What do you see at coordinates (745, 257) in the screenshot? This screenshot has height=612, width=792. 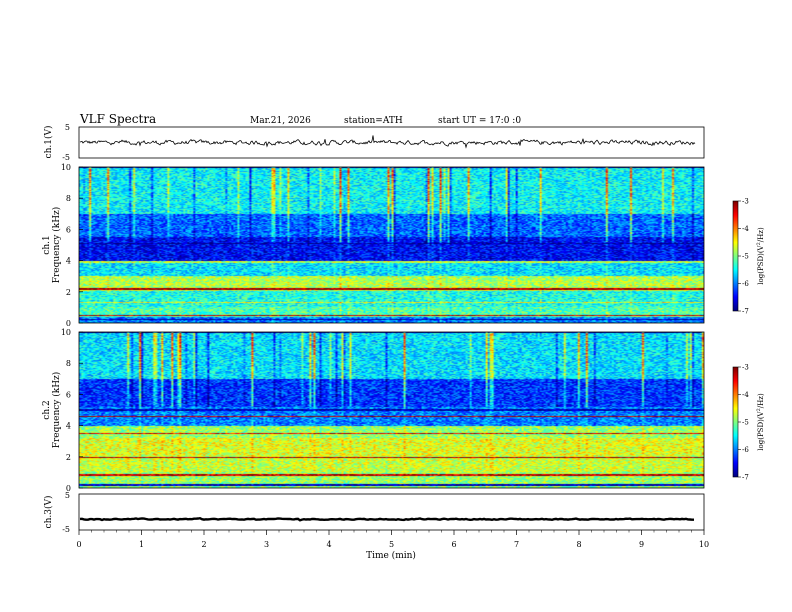 I see `ch1-colorbar-ticklabel: -5` at bounding box center [745, 257].